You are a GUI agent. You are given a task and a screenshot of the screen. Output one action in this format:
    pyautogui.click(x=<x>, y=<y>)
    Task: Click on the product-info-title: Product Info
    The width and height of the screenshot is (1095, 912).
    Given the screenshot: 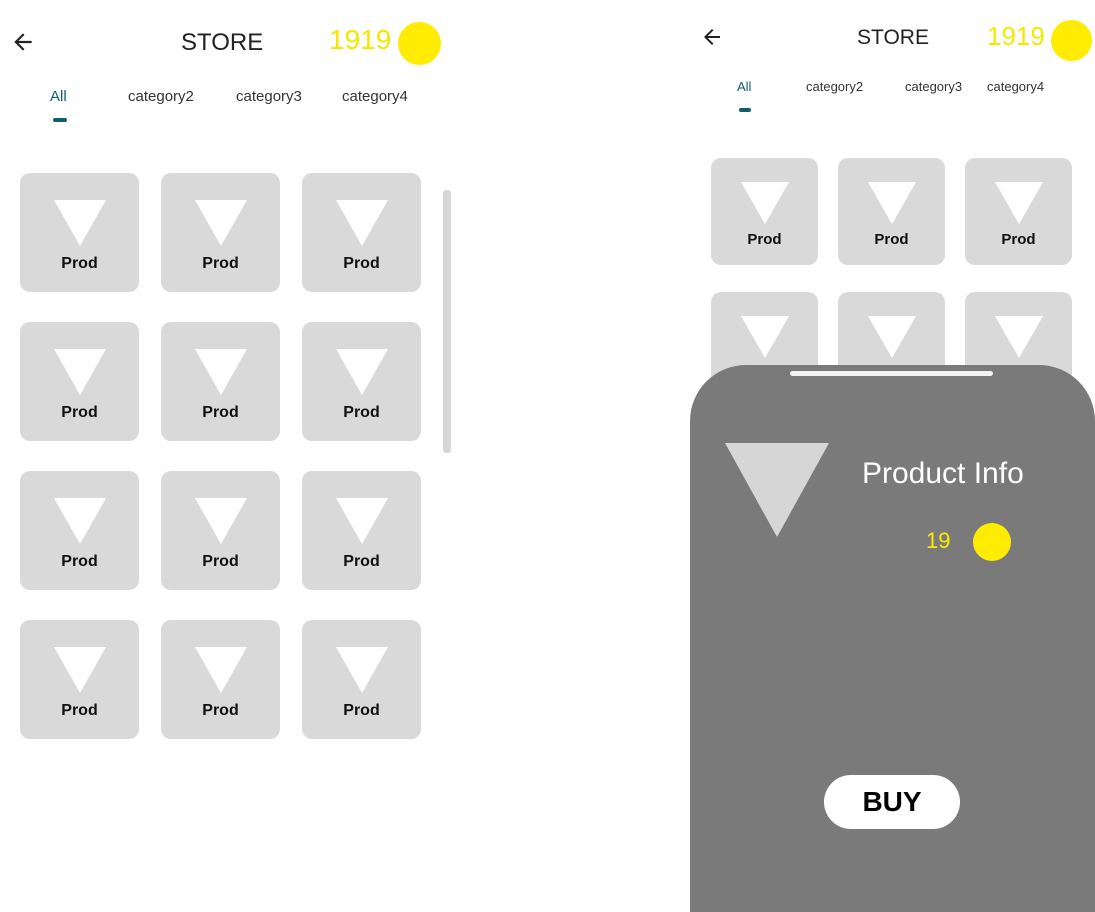 What is the action you would take?
    pyautogui.click(x=943, y=473)
    